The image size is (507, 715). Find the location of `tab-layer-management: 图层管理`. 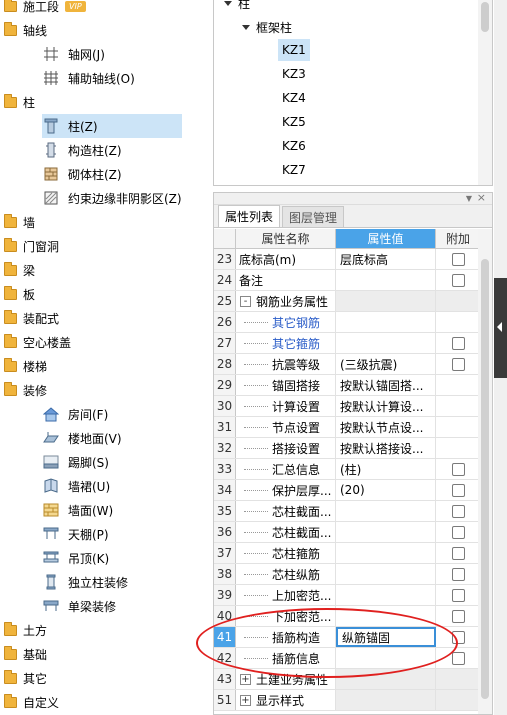

tab-layer-management: 图层管理 is located at coordinates (313, 216).